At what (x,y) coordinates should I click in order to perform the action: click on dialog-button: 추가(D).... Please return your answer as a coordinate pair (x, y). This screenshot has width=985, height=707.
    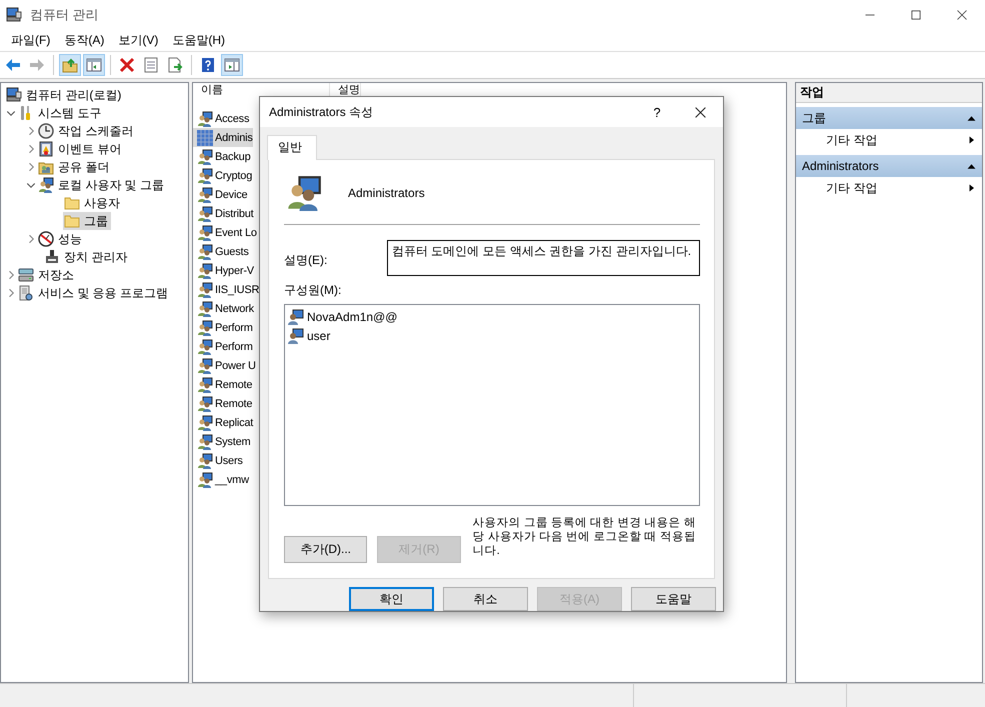
    Looking at the image, I should click on (326, 549).